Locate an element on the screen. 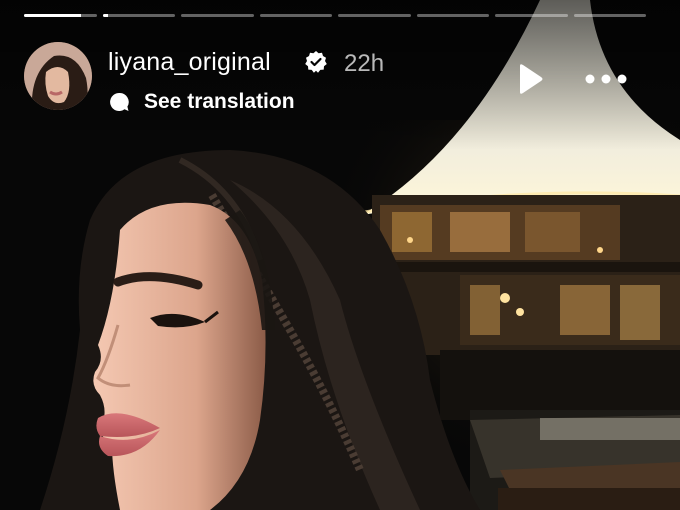  timestamp: 22h is located at coordinates (364, 63).